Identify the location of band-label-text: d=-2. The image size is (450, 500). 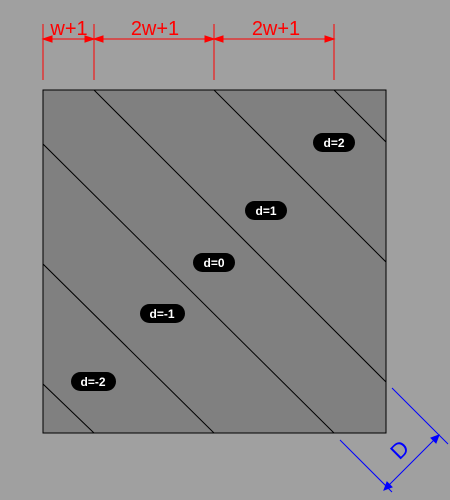
(92, 382).